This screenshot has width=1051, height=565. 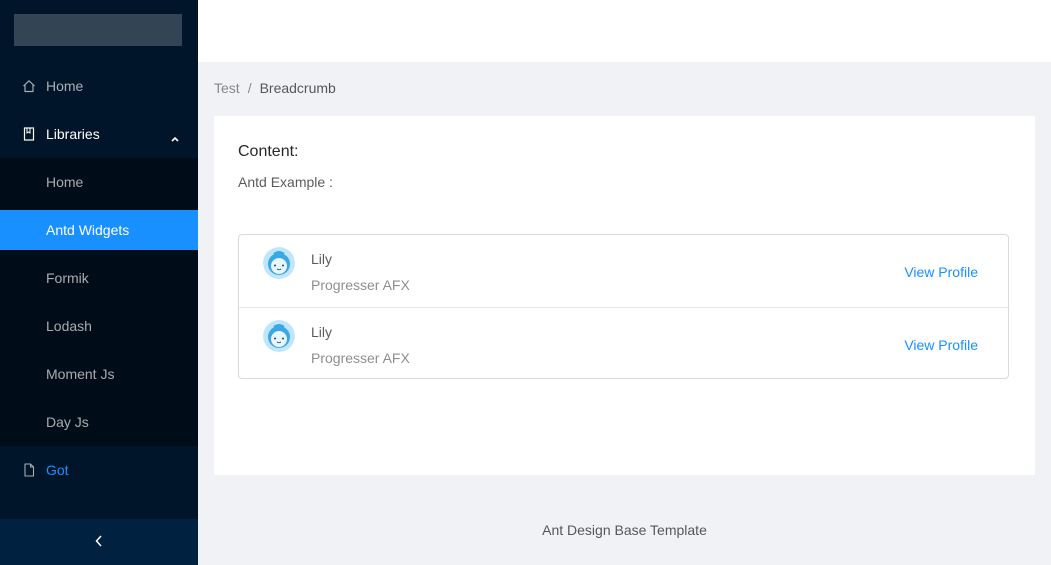 I want to click on sidebar-subitem-antd-widgets: Antd Widgets, so click(x=99, y=230).